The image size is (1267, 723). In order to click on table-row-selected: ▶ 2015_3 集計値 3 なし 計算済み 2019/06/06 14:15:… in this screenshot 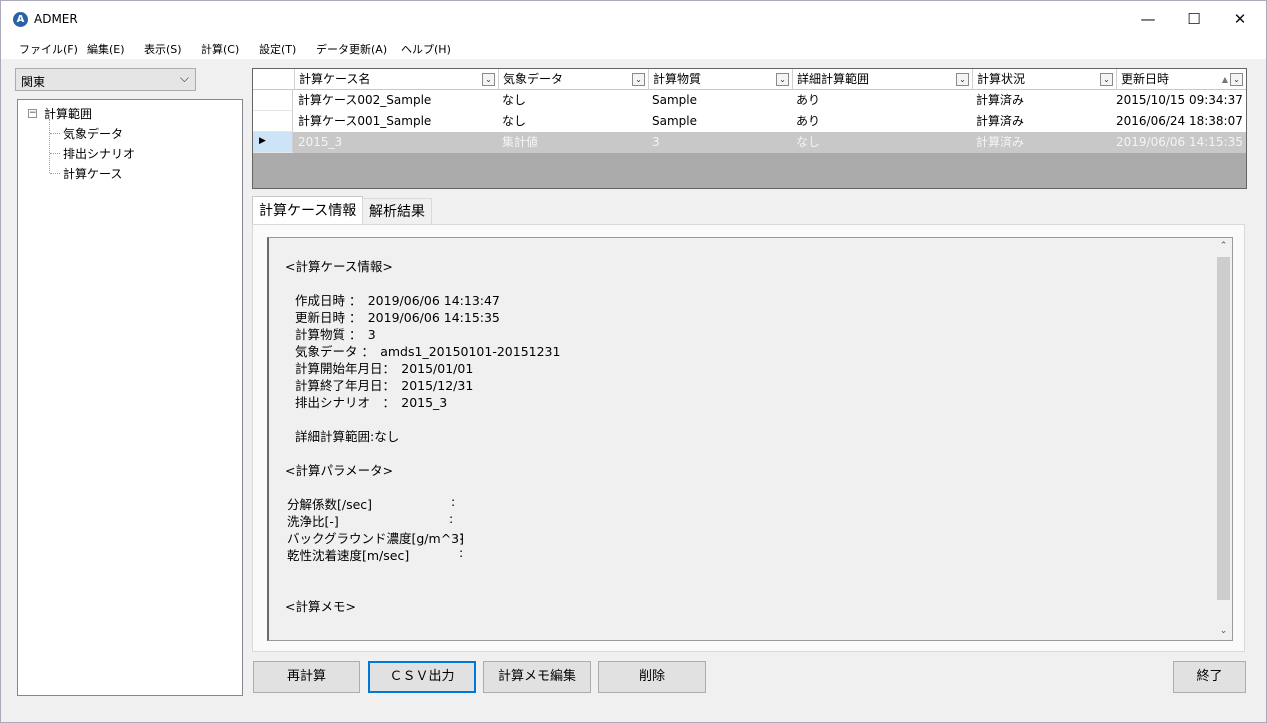, I will do `click(749, 142)`.